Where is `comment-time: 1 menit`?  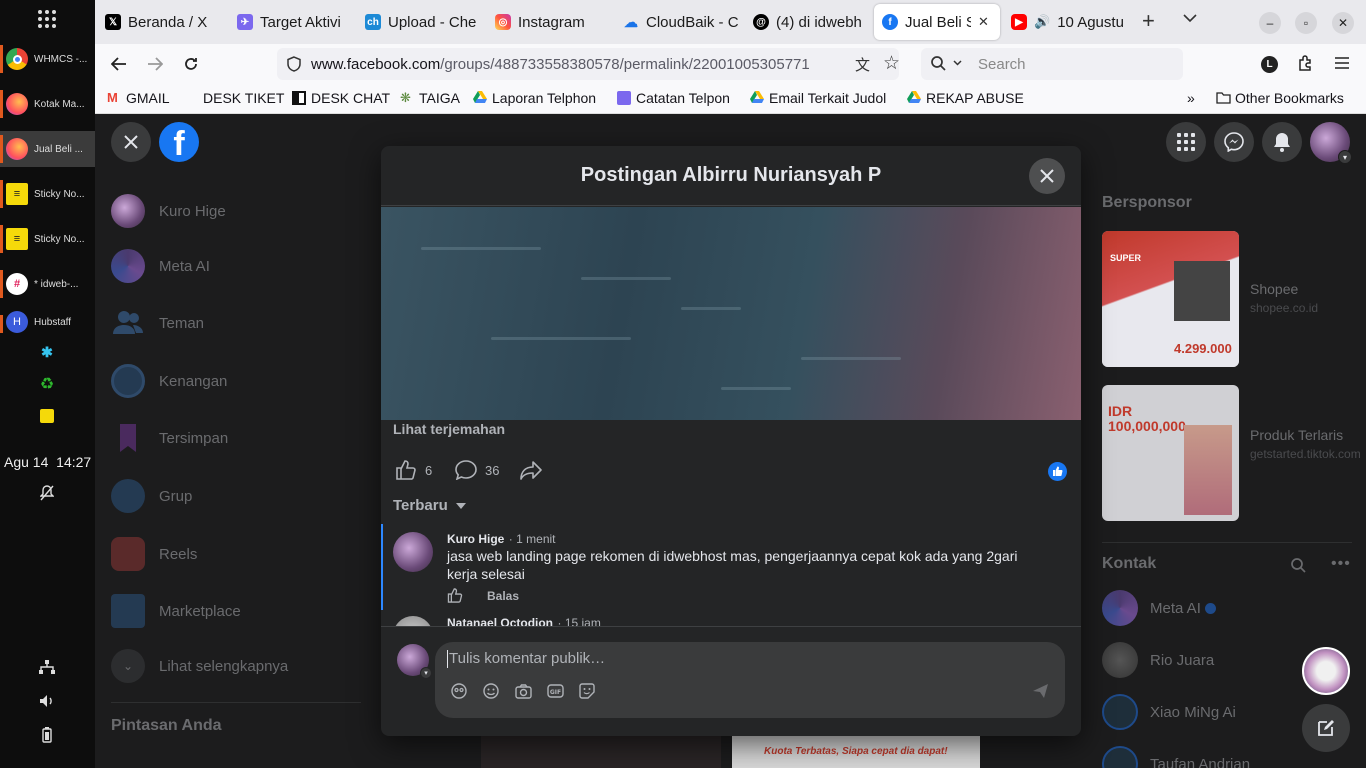 comment-time: 1 menit is located at coordinates (535, 539).